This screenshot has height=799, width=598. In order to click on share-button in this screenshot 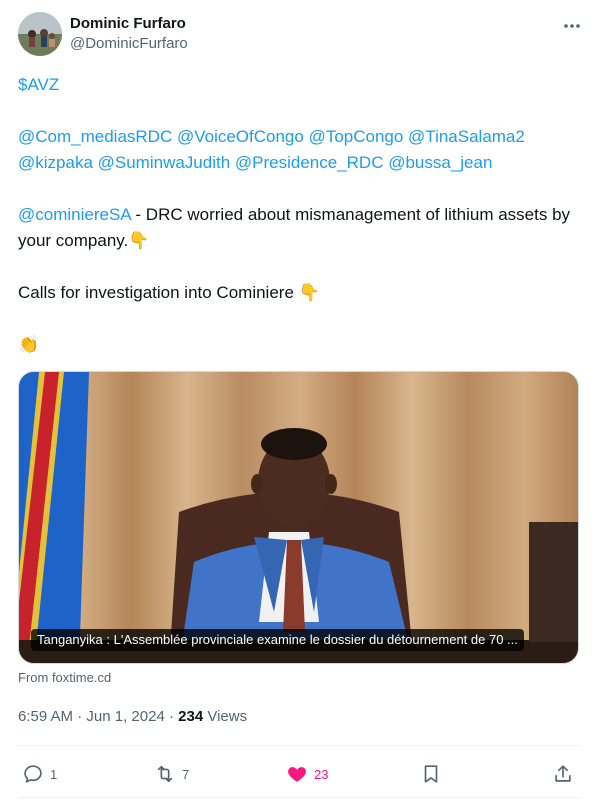, I will do `click(566, 774)`.